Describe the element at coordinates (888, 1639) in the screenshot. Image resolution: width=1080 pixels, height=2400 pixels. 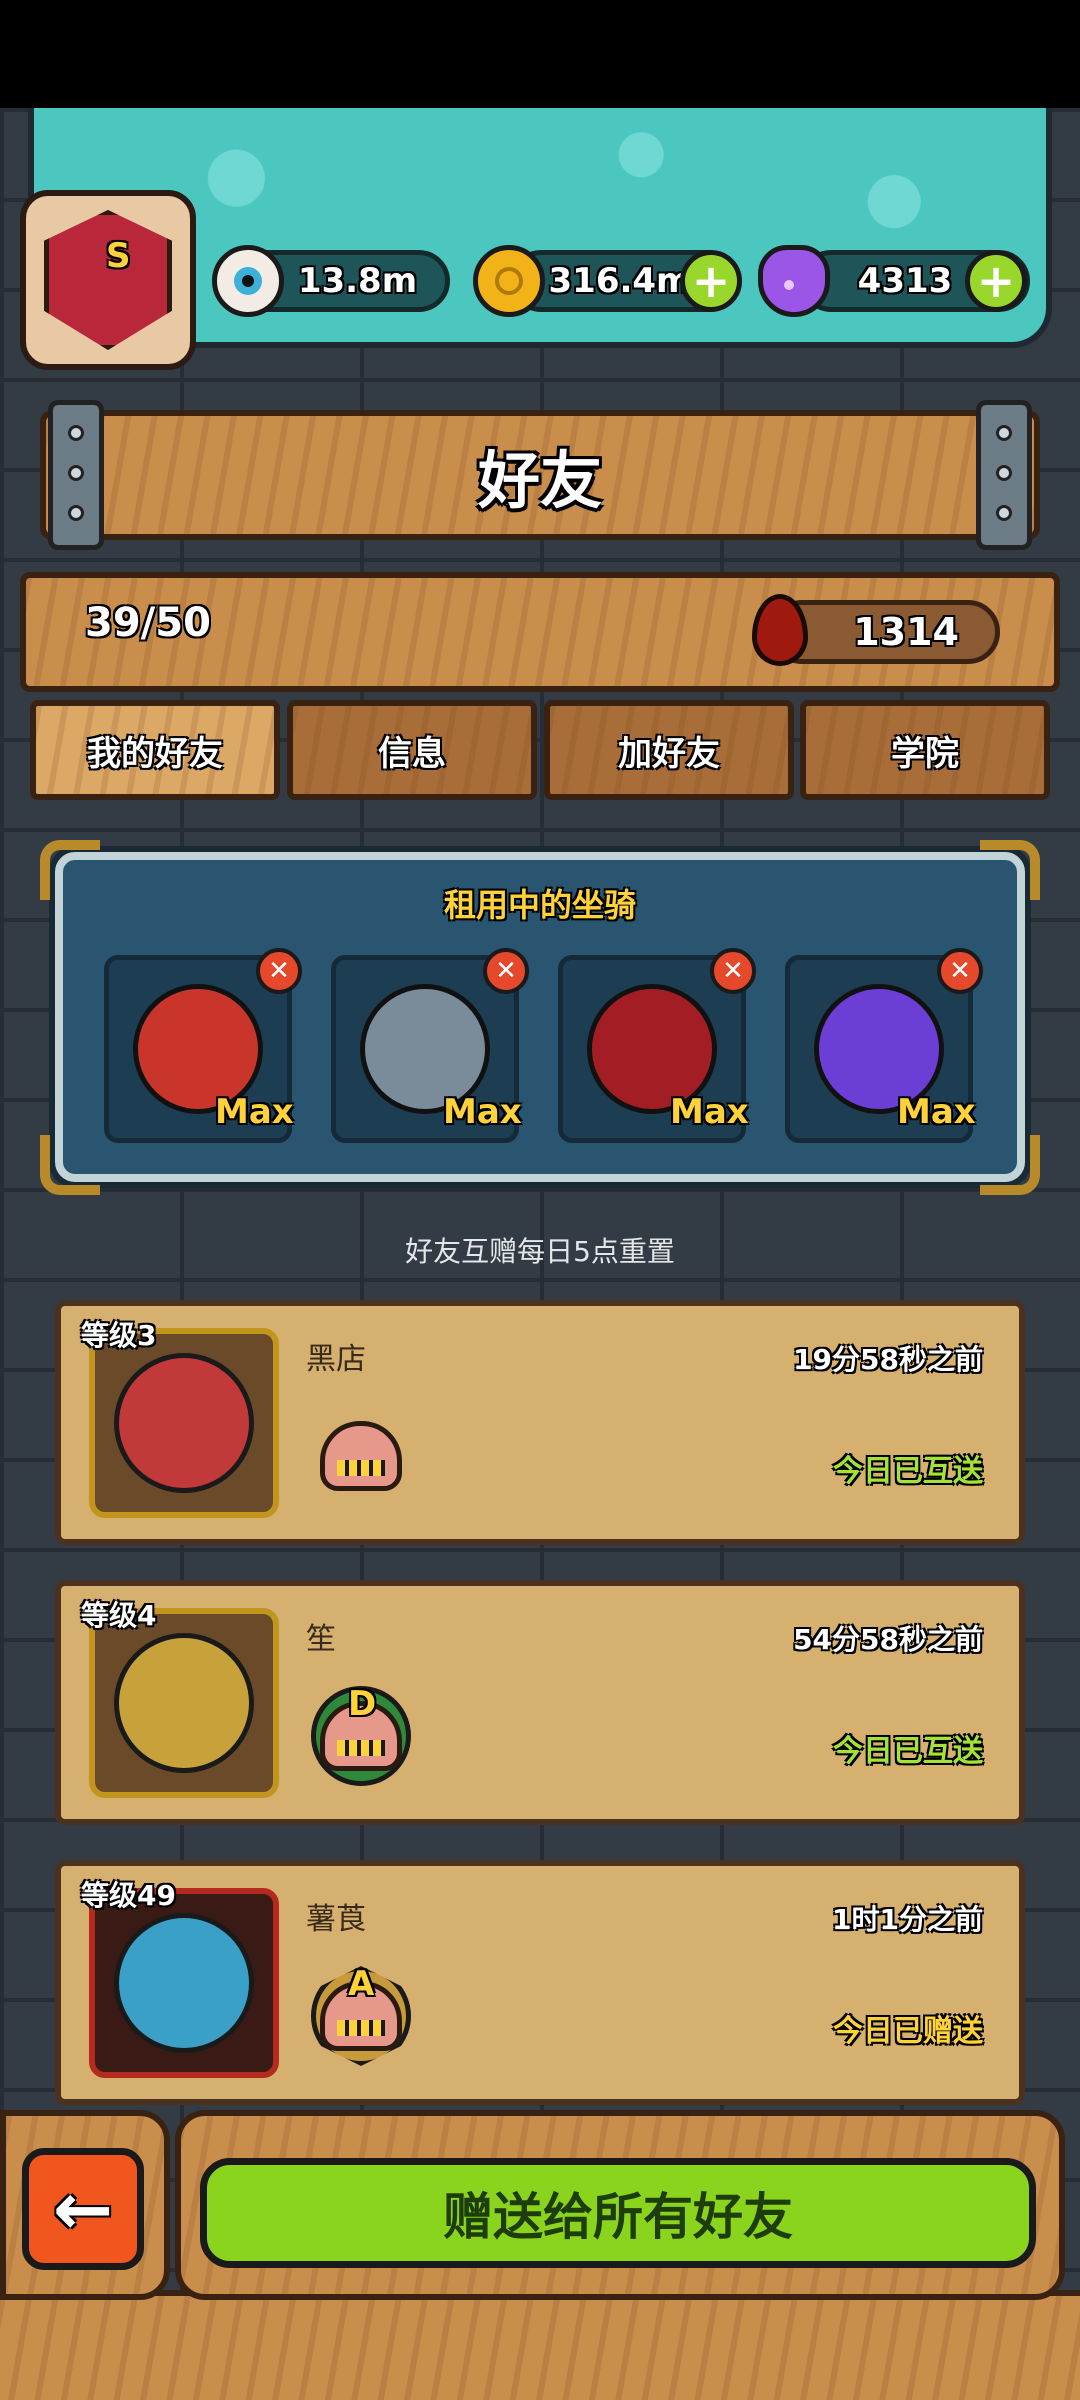
I see `friend-last-active: 54分58秒之前` at that location.